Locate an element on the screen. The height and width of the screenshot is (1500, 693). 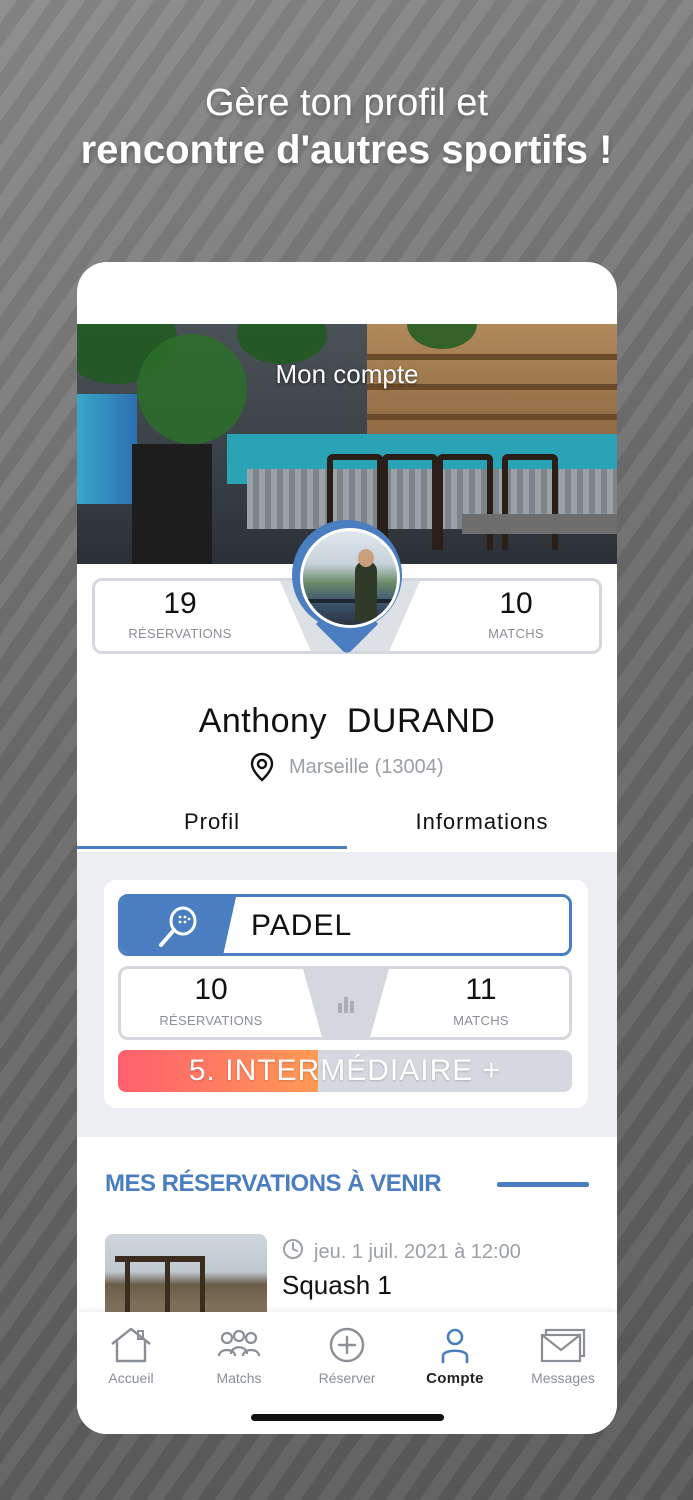
location-text: Marseille (13004) is located at coordinates (366, 766).